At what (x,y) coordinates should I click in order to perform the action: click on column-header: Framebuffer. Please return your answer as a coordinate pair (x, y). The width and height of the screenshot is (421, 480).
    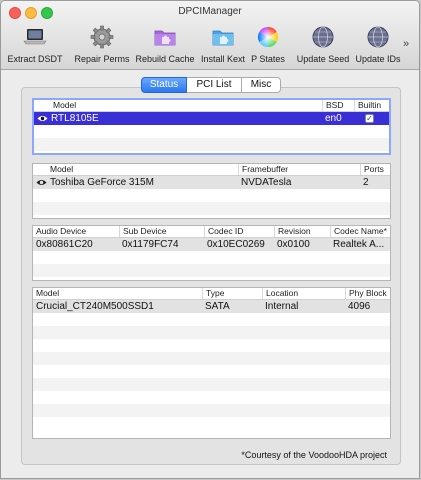
    Looking at the image, I should click on (299, 169).